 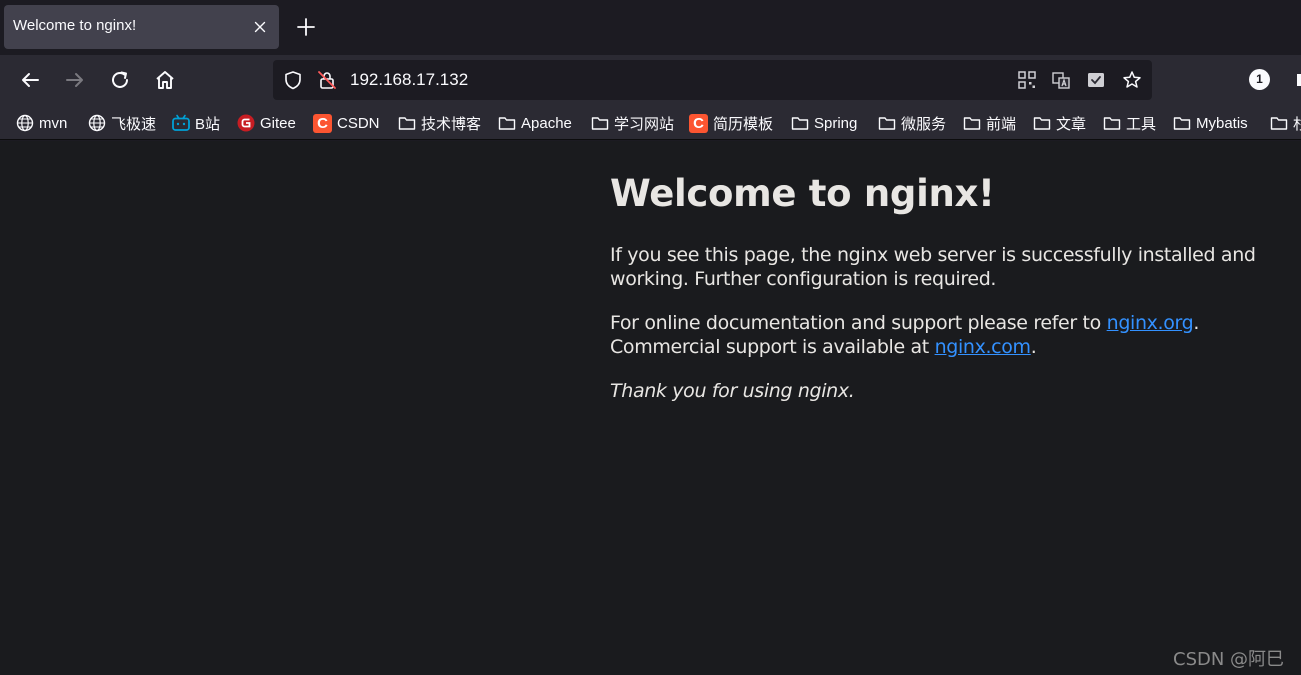 I want to click on nav-toolbar: 192.168.17.132 1, so click(x=650, y=80).